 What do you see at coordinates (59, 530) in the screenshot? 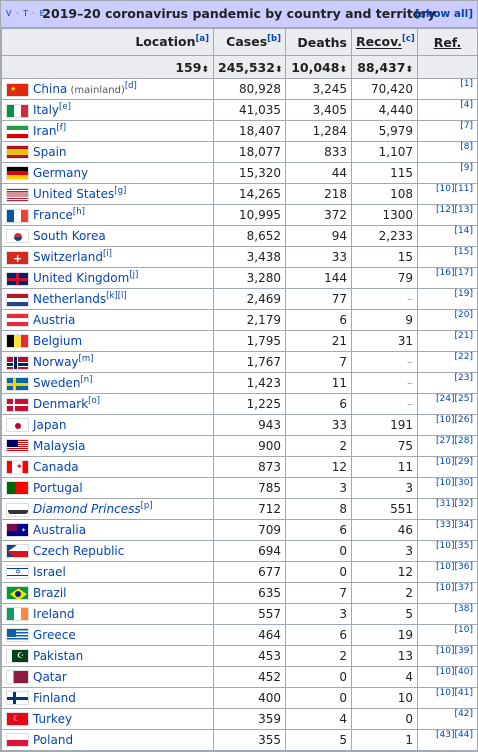
I see `country-name: Australia` at bounding box center [59, 530].